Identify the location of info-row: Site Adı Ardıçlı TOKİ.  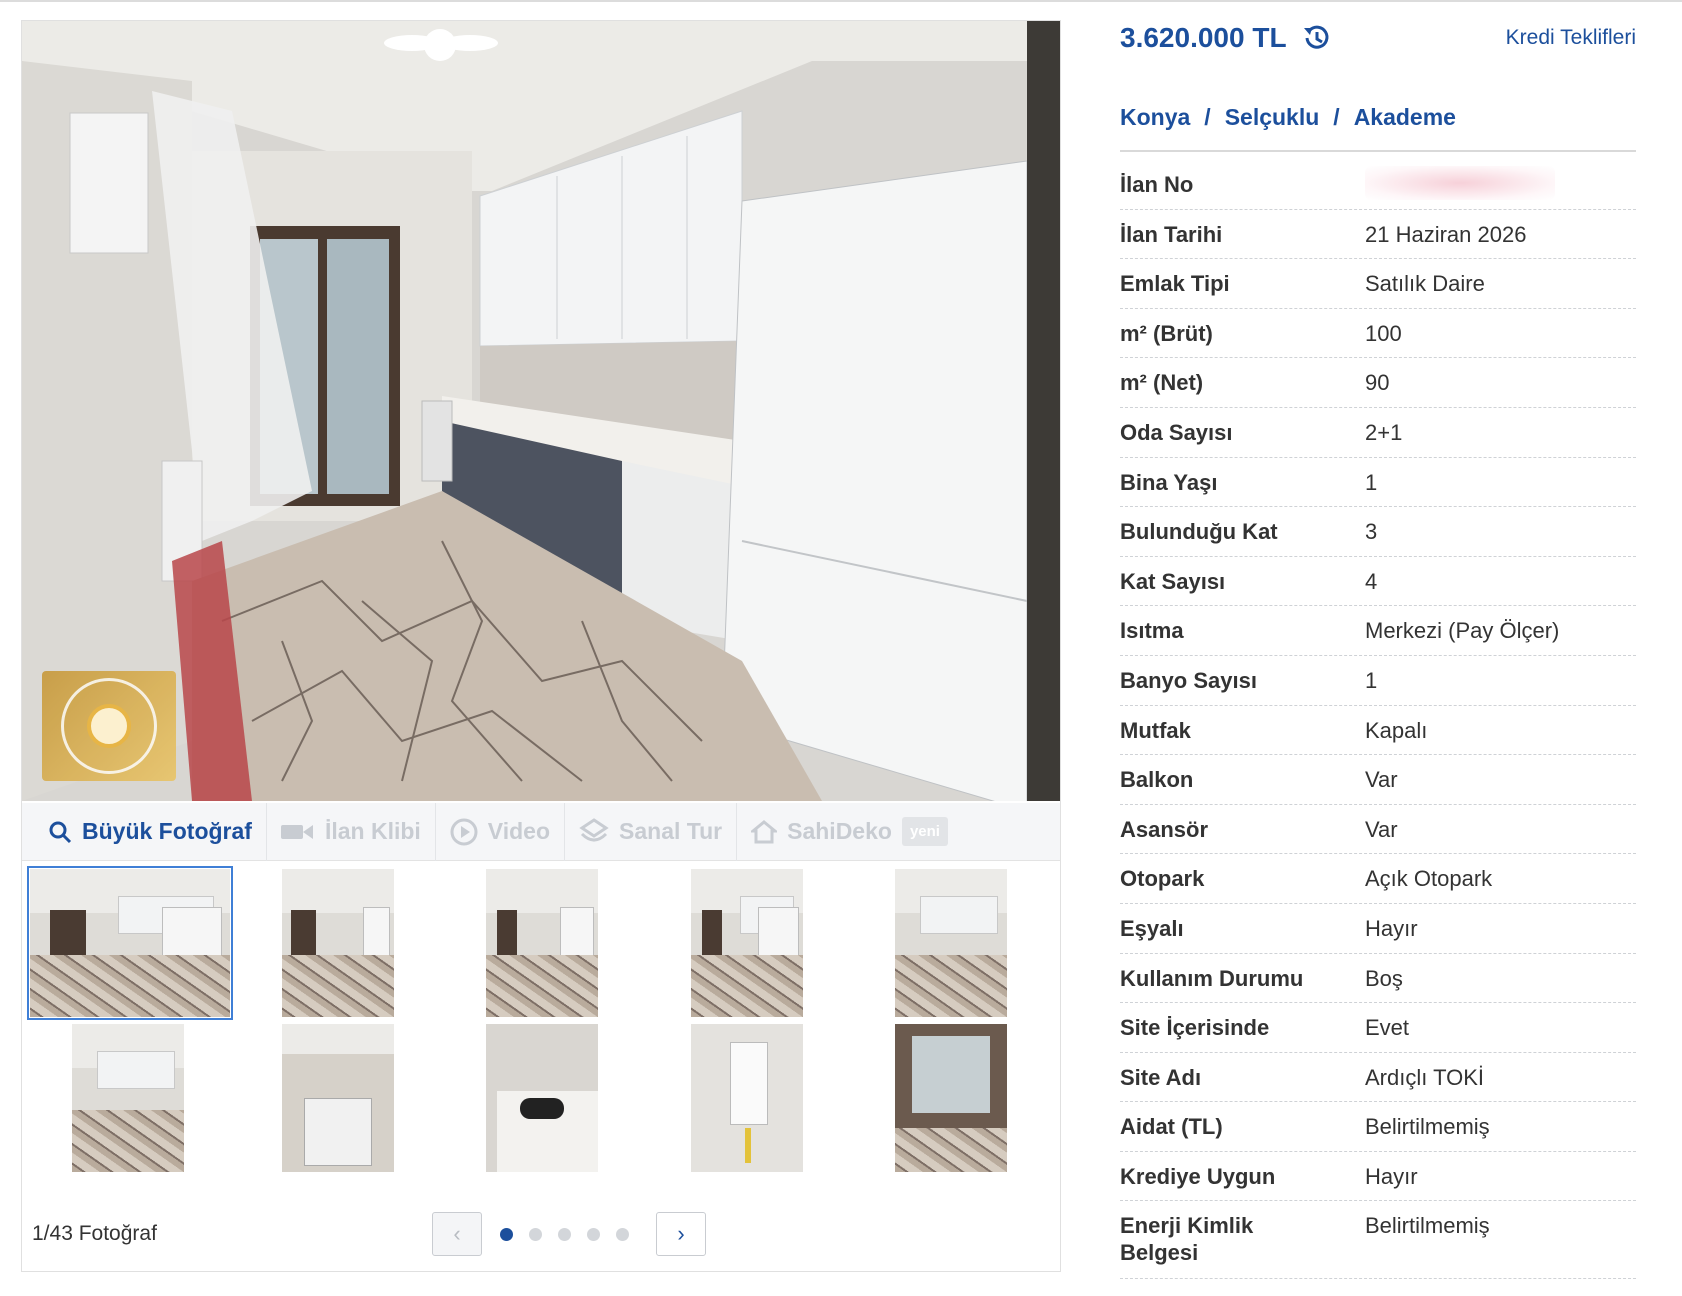
(1378, 1078).